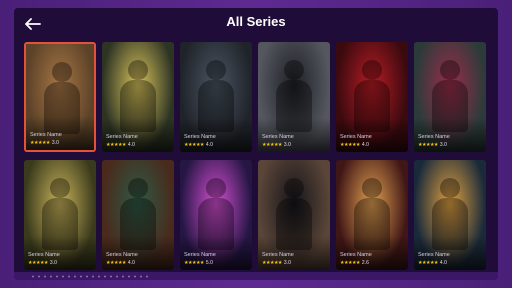 The image size is (512, 288). Describe the element at coordinates (90, 276) in the screenshot. I see `bottom-dots` at that location.